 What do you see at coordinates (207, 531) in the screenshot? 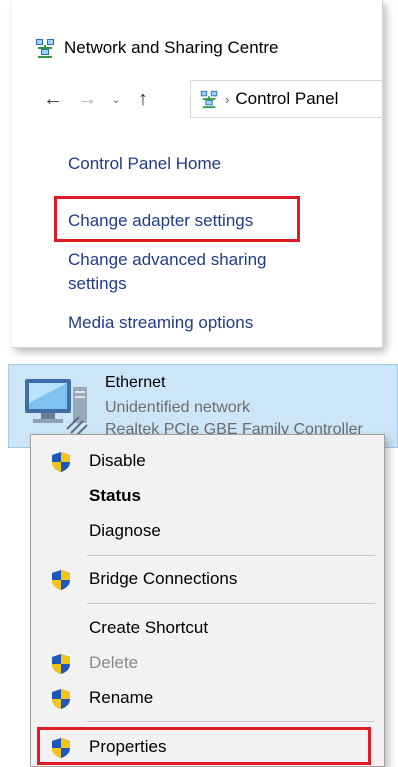
I see `menu-item-diagnose: Diagnose` at bounding box center [207, 531].